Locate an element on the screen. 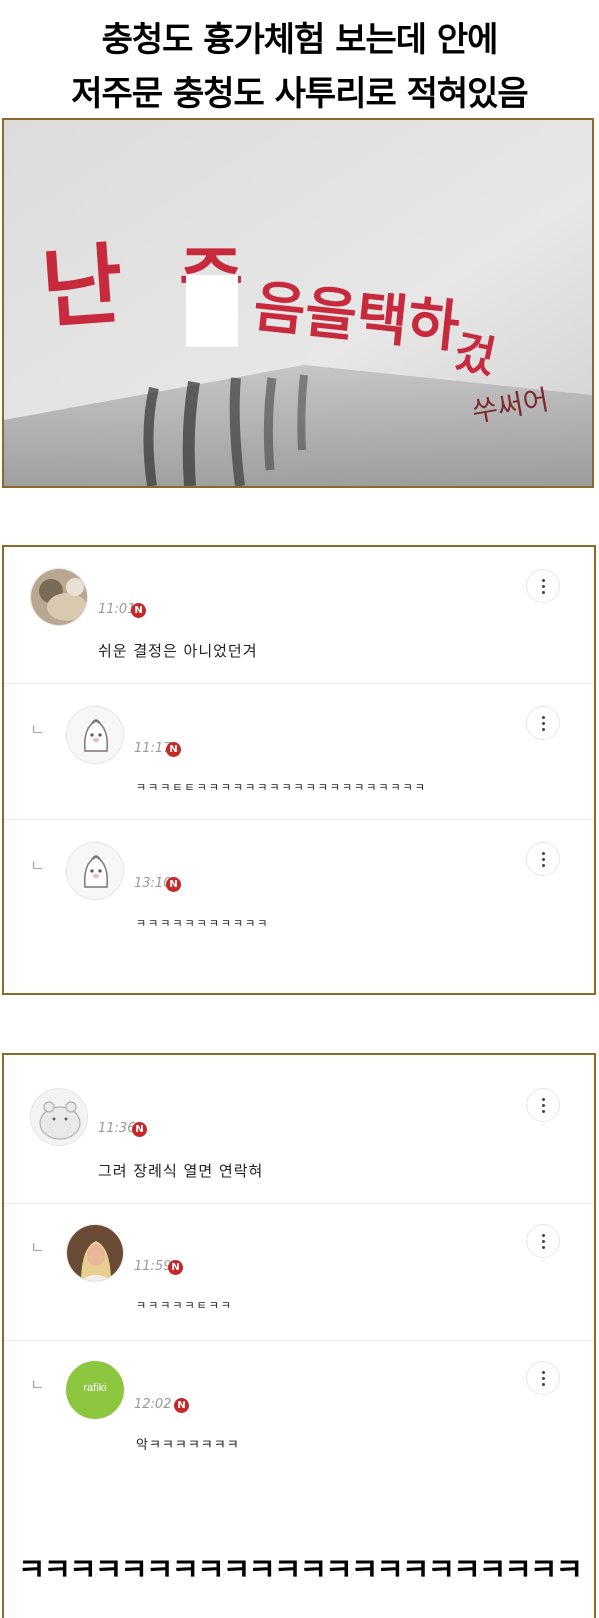 The width and height of the screenshot is (599, 1618). comment-text: 쉬운 결정은 아니었던겨 is located at coordinates (178, 651).